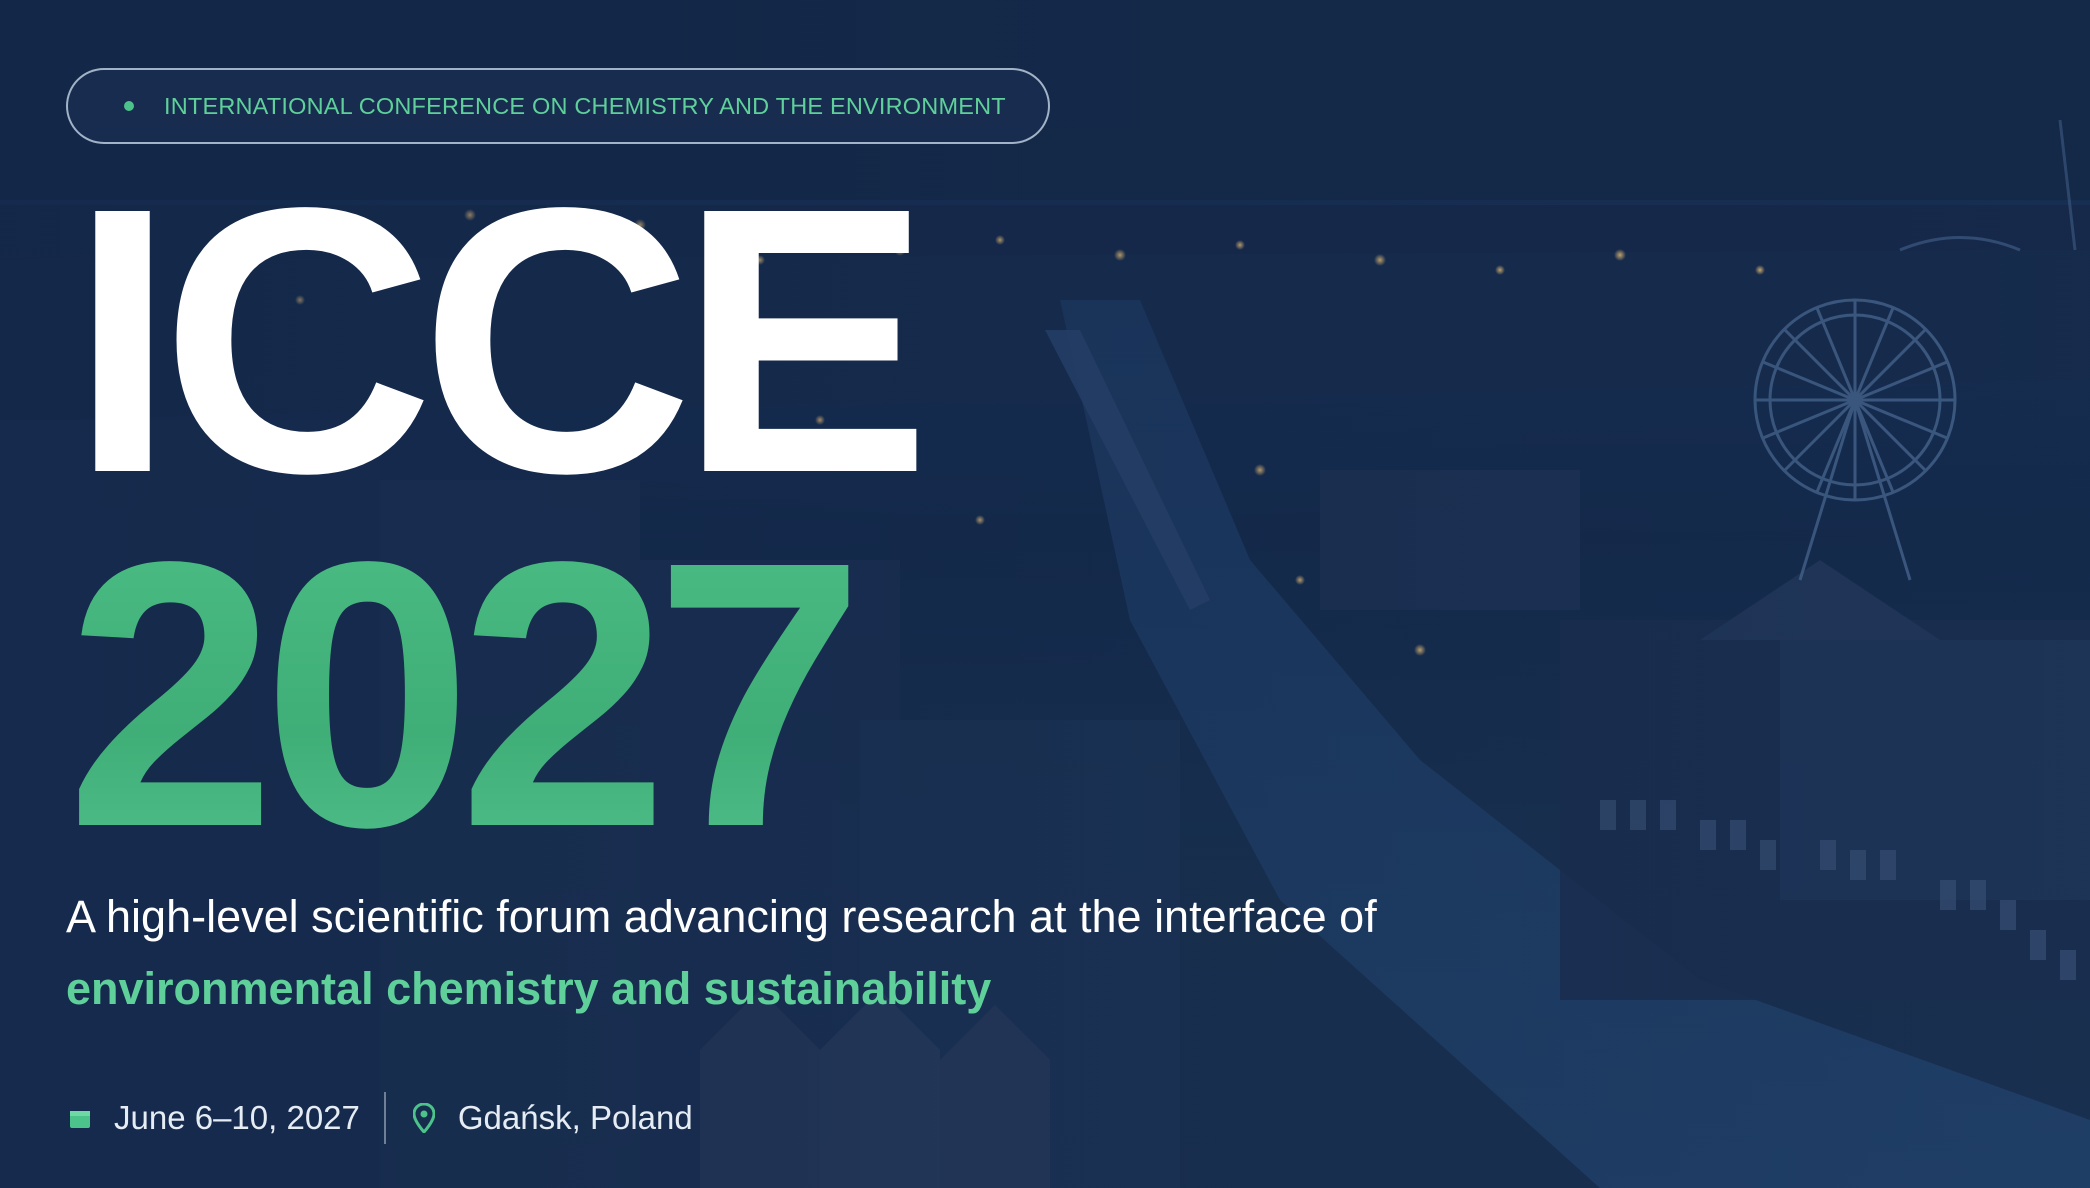 This screenshot has width=2090, height=1188. What do you see at coordinates (379, 1118) in the screenshot?
I see `event-meta: June 6–10, 2027 Gdańsk, Poland` at bounding box center [379, 1118].